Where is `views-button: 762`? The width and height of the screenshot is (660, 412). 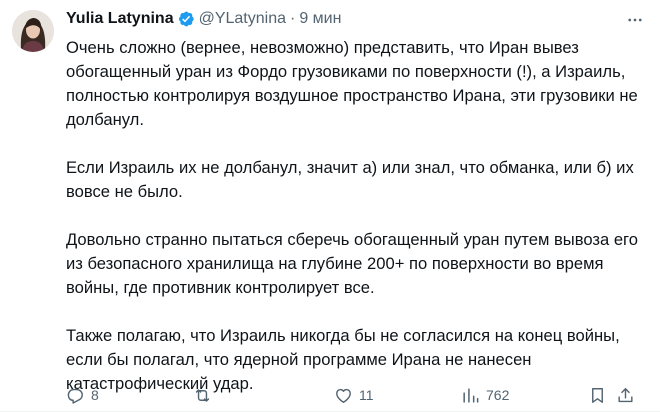
views-button: 762 is located at coordinates (485, 395).